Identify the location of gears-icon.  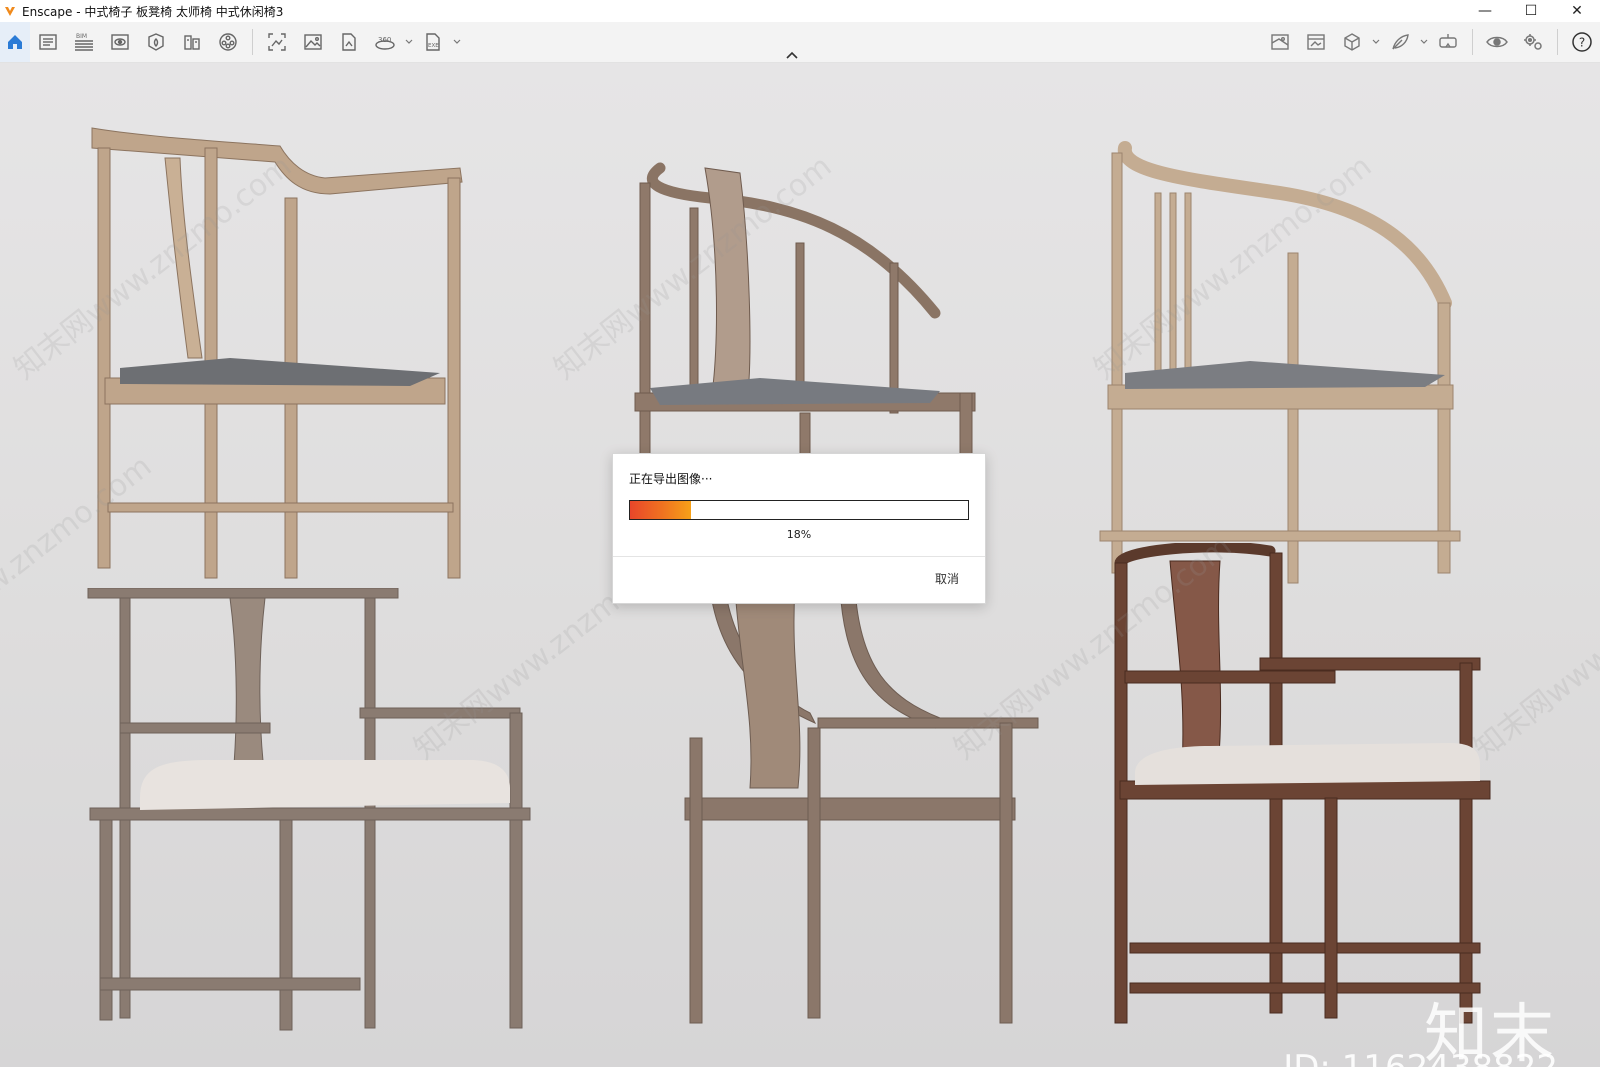
(1533, 42).